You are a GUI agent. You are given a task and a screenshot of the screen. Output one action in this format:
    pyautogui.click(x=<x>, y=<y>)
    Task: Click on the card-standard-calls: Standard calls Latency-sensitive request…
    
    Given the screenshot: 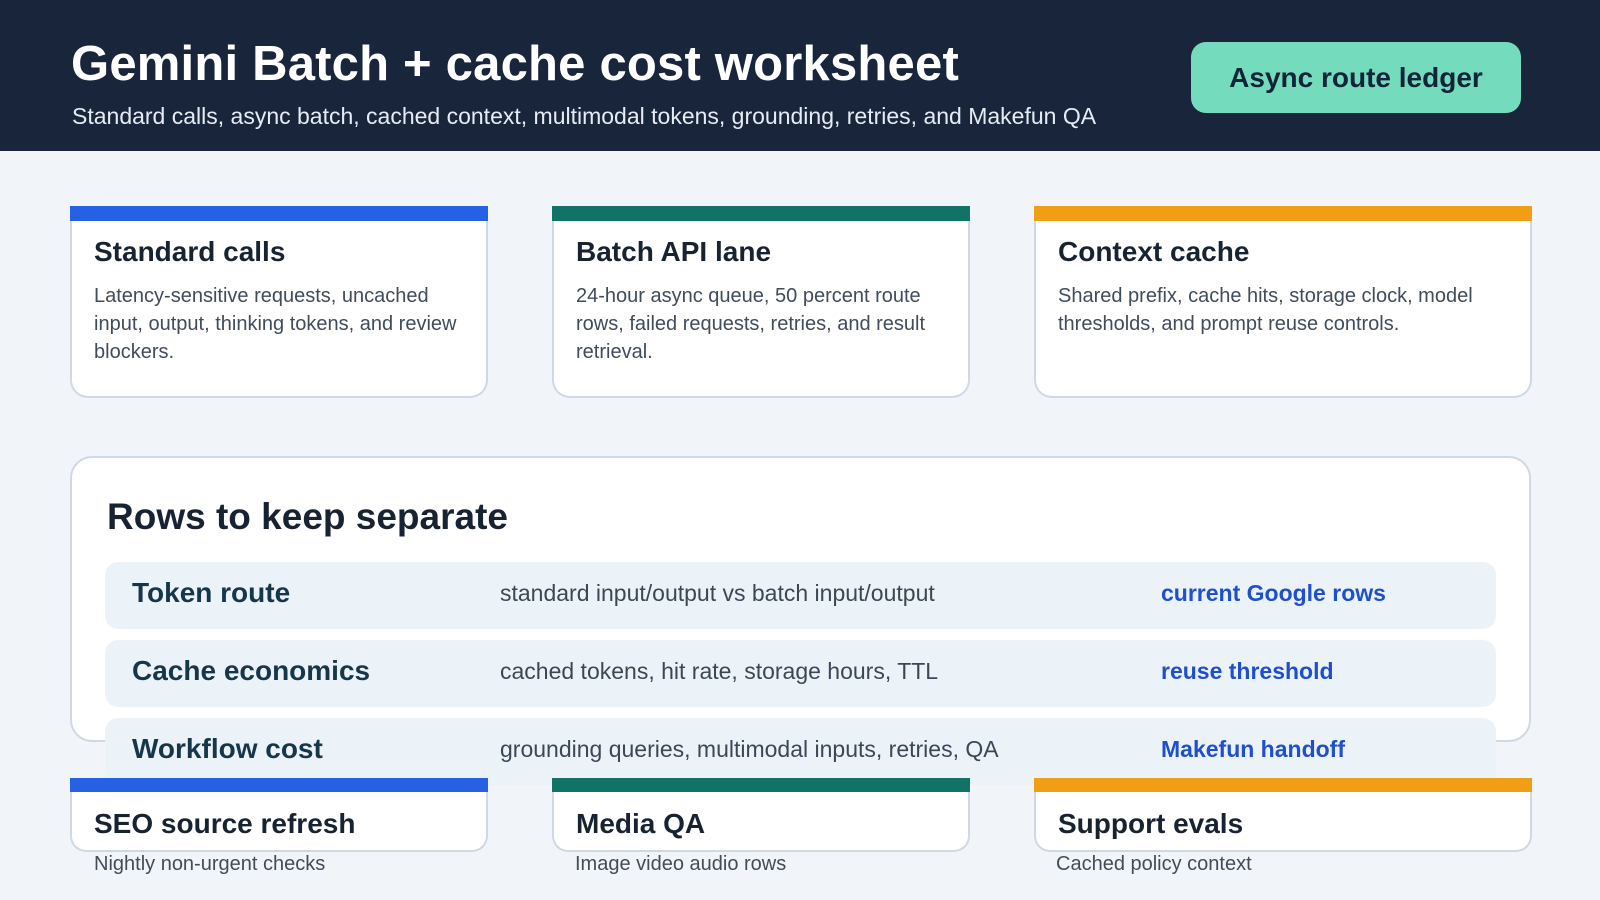 What is the action you would take?
    pyautogui.click(x=279, y=302)
    